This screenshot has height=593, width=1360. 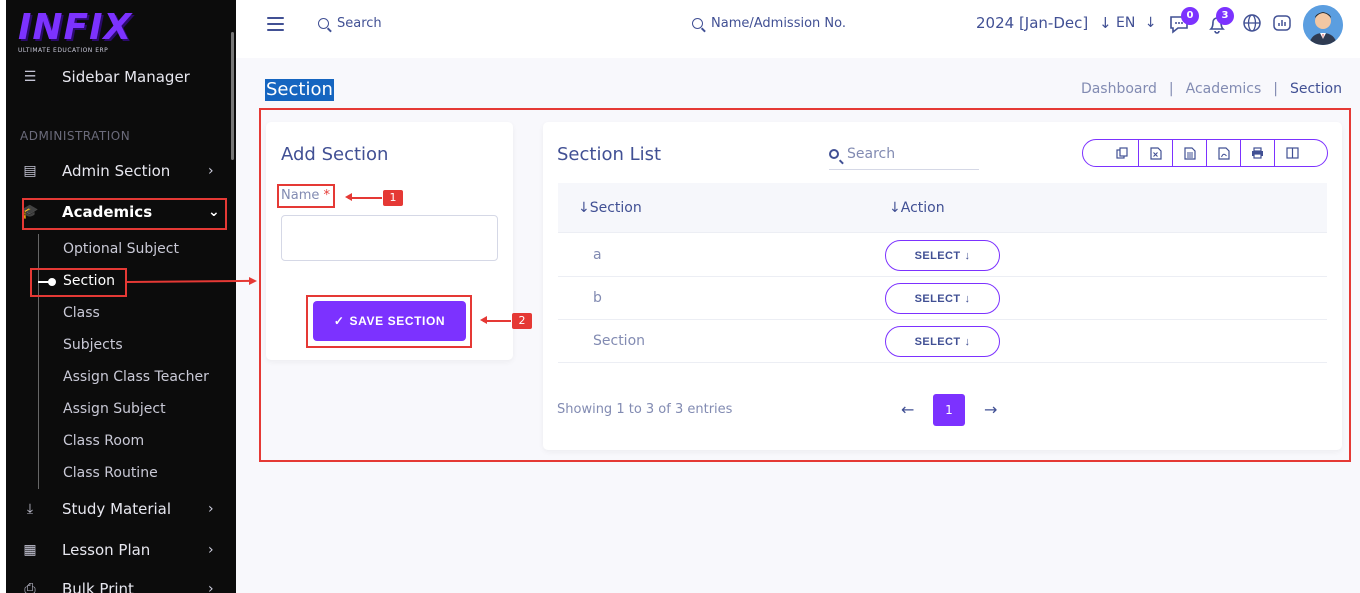 I want to click on table-row: a SELECT ↓, so click(x=942, y=255).